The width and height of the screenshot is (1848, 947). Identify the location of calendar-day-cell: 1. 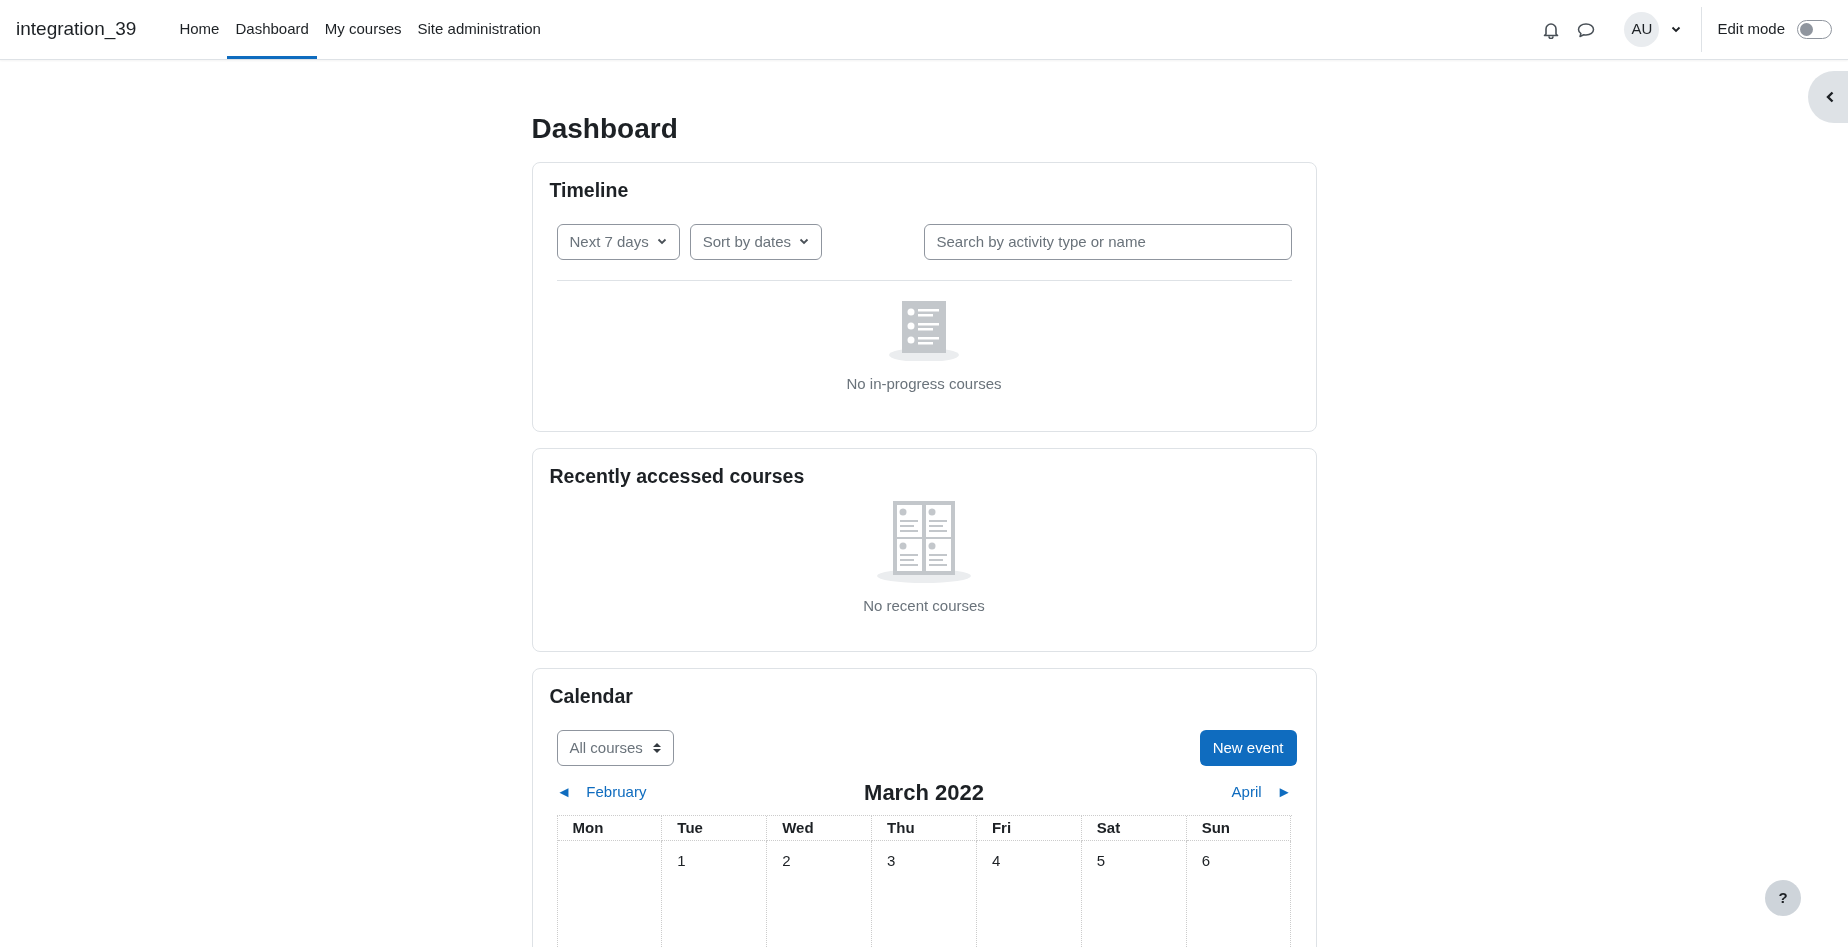
(715, 893).